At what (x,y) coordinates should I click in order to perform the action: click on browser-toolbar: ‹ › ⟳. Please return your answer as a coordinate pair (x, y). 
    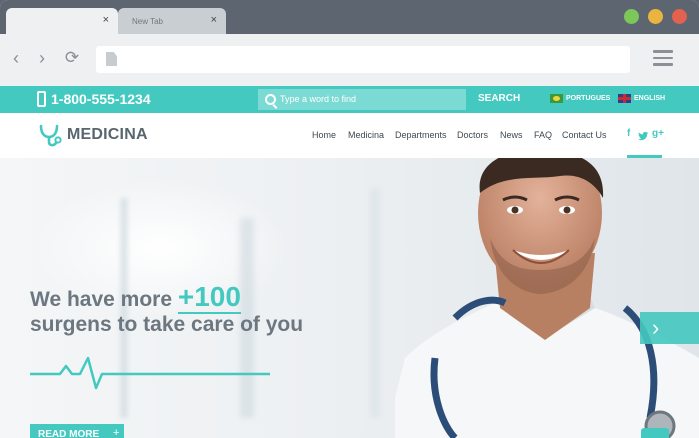
    Looking at the image, I should click on (349, 60).